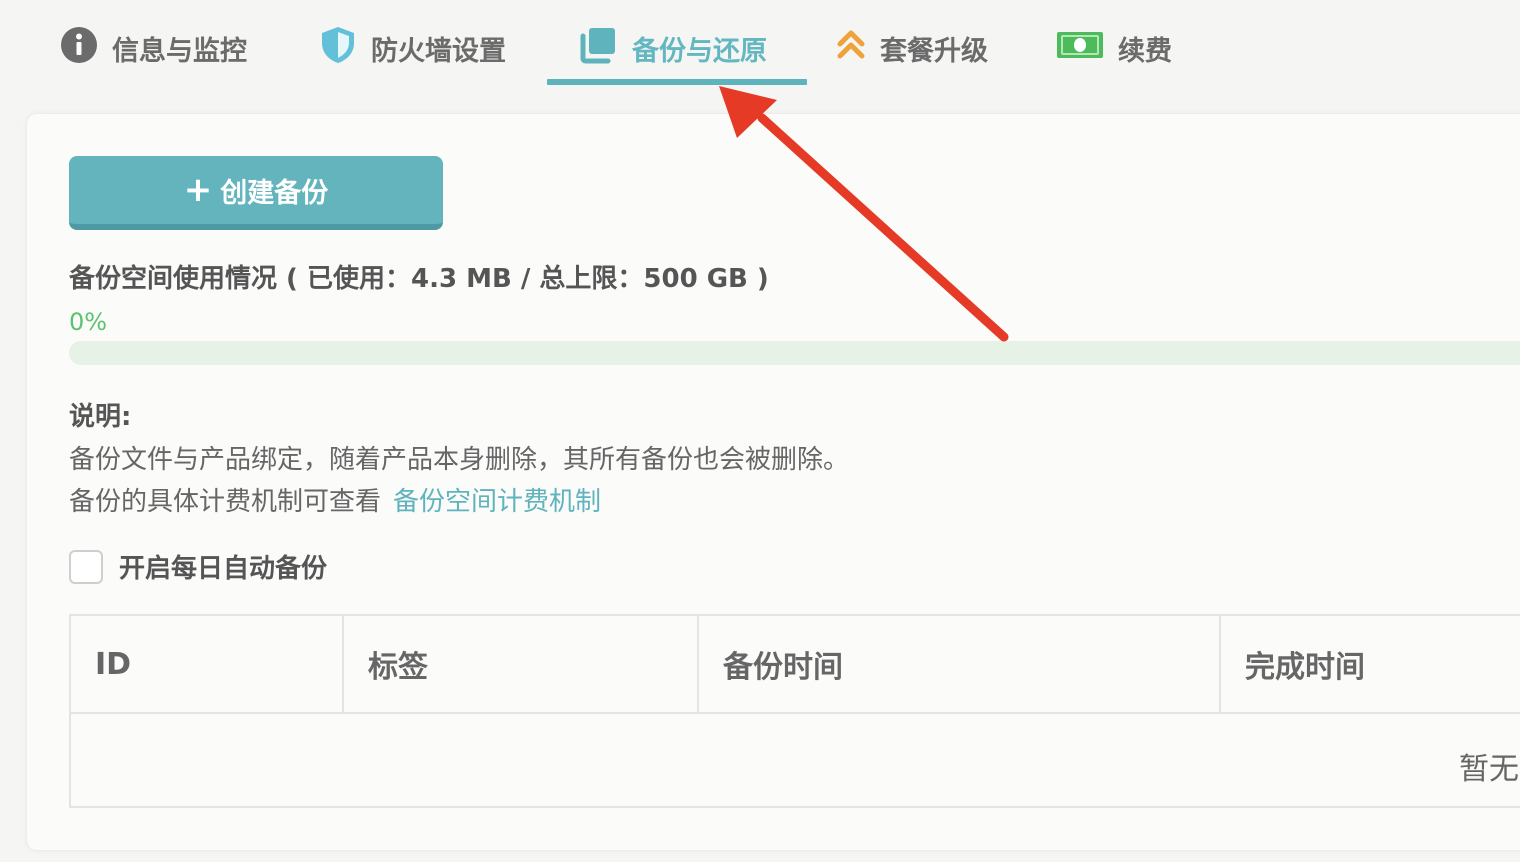  What do you see at coordinates (1145, 51) in the screenshot?
I see `tab-label: 续费` at bounding box center [1145, 51].